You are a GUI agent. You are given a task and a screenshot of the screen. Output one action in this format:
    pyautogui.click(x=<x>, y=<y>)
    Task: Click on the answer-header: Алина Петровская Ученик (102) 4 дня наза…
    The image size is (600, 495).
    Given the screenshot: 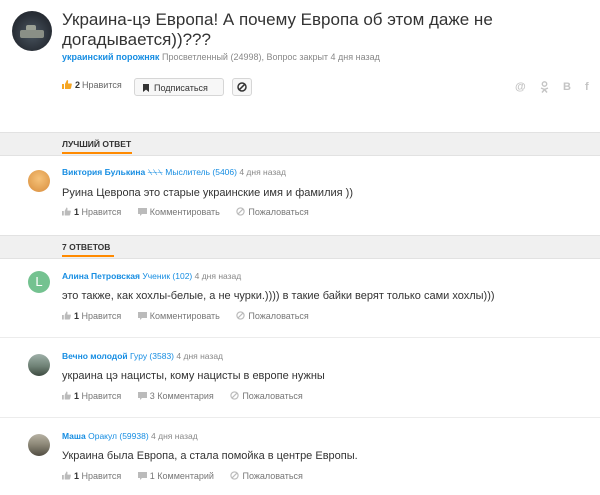 What is the action you would take?
    pyautogui.click(x=151, y=276)
    